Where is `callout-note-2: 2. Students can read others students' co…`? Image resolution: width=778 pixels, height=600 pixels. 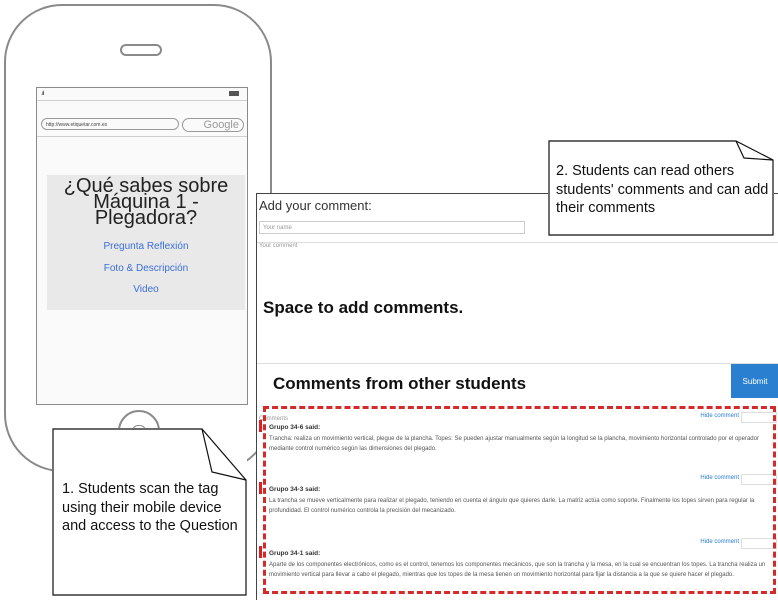
callout-note-2: 2. Students can read others students' co… is located at coordinates (661, 188).